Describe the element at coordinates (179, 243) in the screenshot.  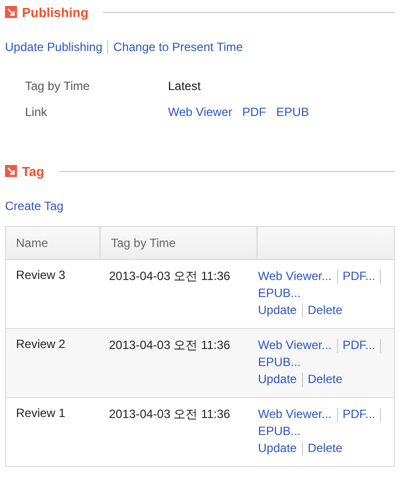
I see `column-header: Tag by Time` at that location.